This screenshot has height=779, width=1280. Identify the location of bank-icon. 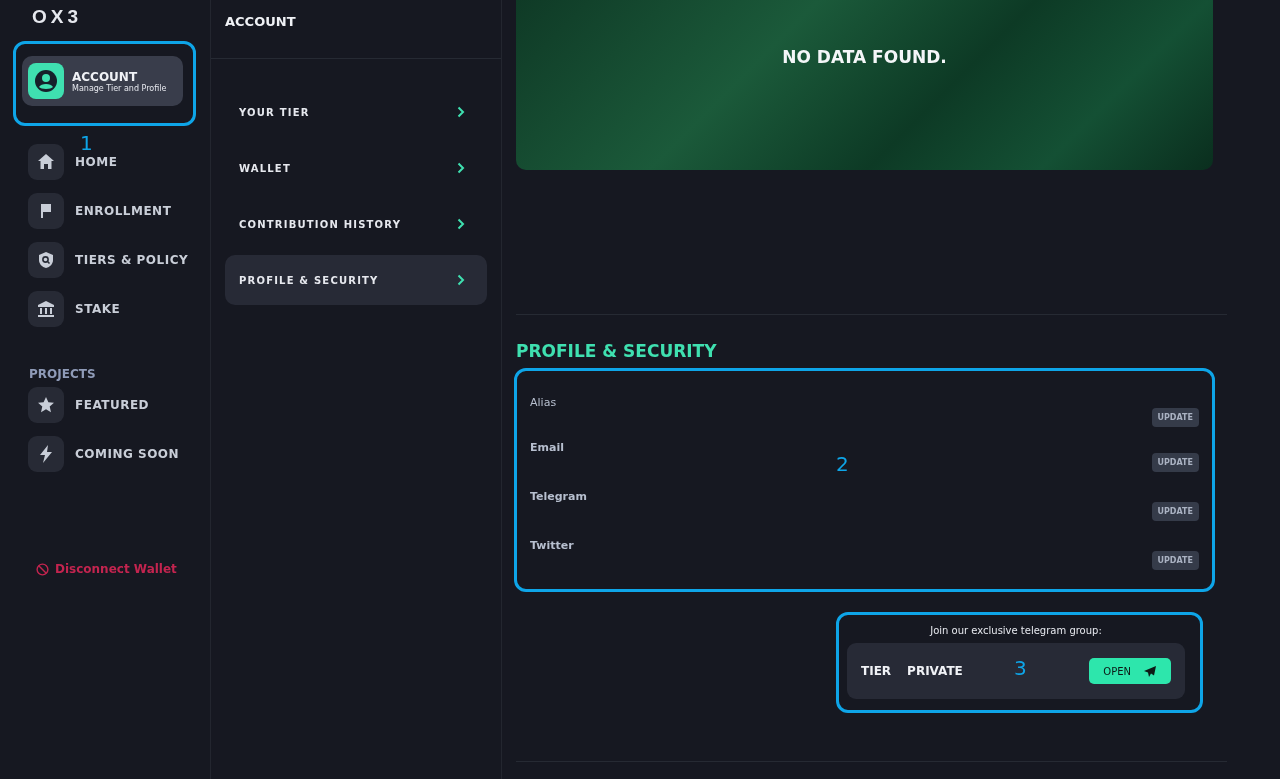
(46, 309).